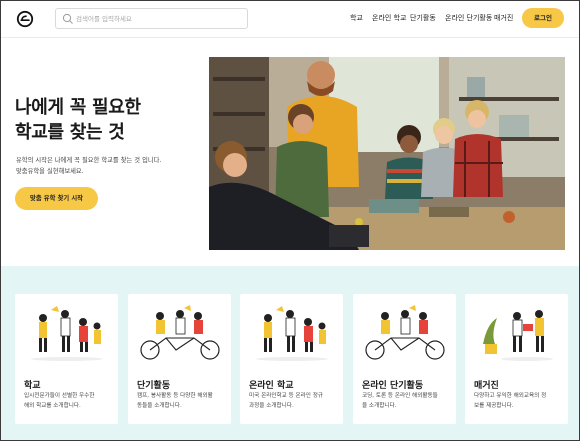 The image size is (580, 441). I want to click on card-short-term: 단기활동 캠프, 봉사활동 등 다양한 해외활 동들을 소개합니다., so click(179, 359).